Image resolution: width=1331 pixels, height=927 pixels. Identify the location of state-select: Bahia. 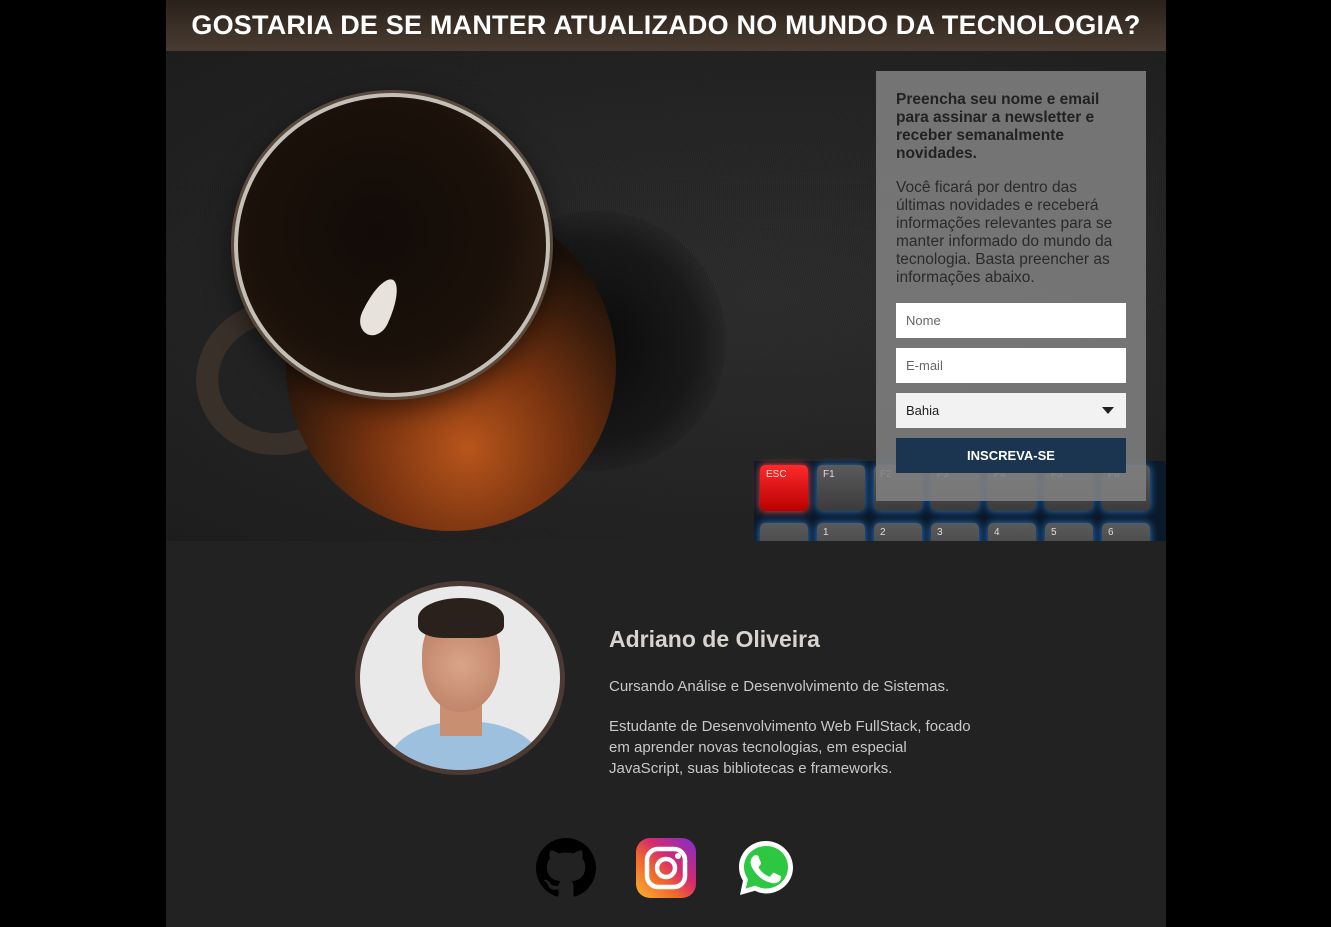
(1011, 410).